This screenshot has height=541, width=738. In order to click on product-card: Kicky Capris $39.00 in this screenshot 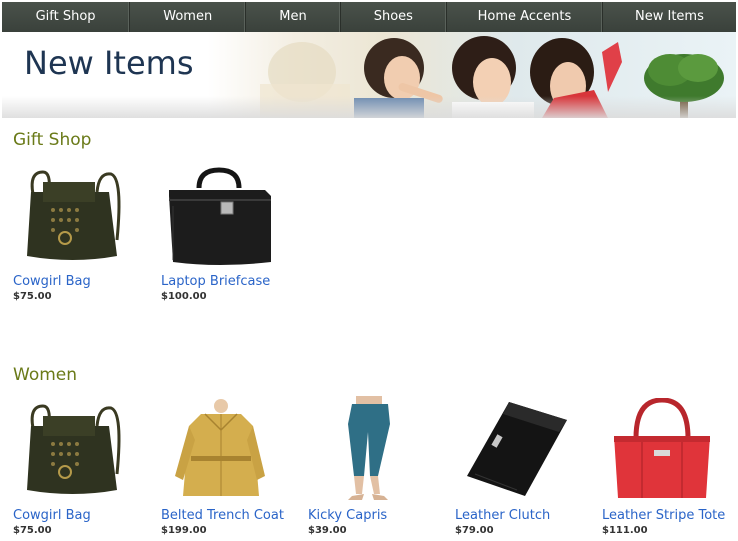, I will do `click(378, 466)`.